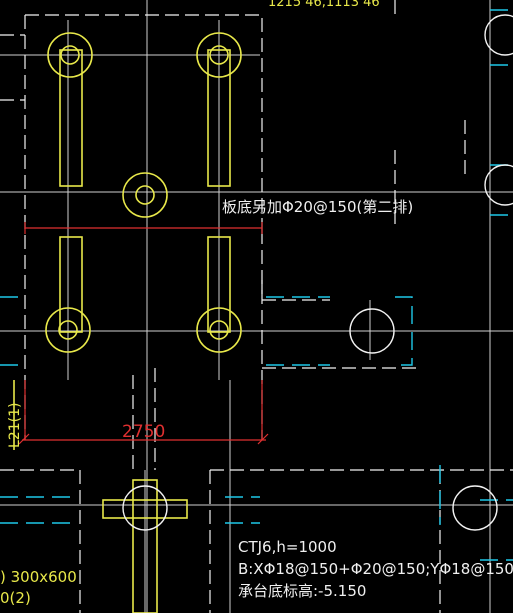 The height and width of the screenshot is (613, 513). I want to click on dimension-tick, so click(263, 439).